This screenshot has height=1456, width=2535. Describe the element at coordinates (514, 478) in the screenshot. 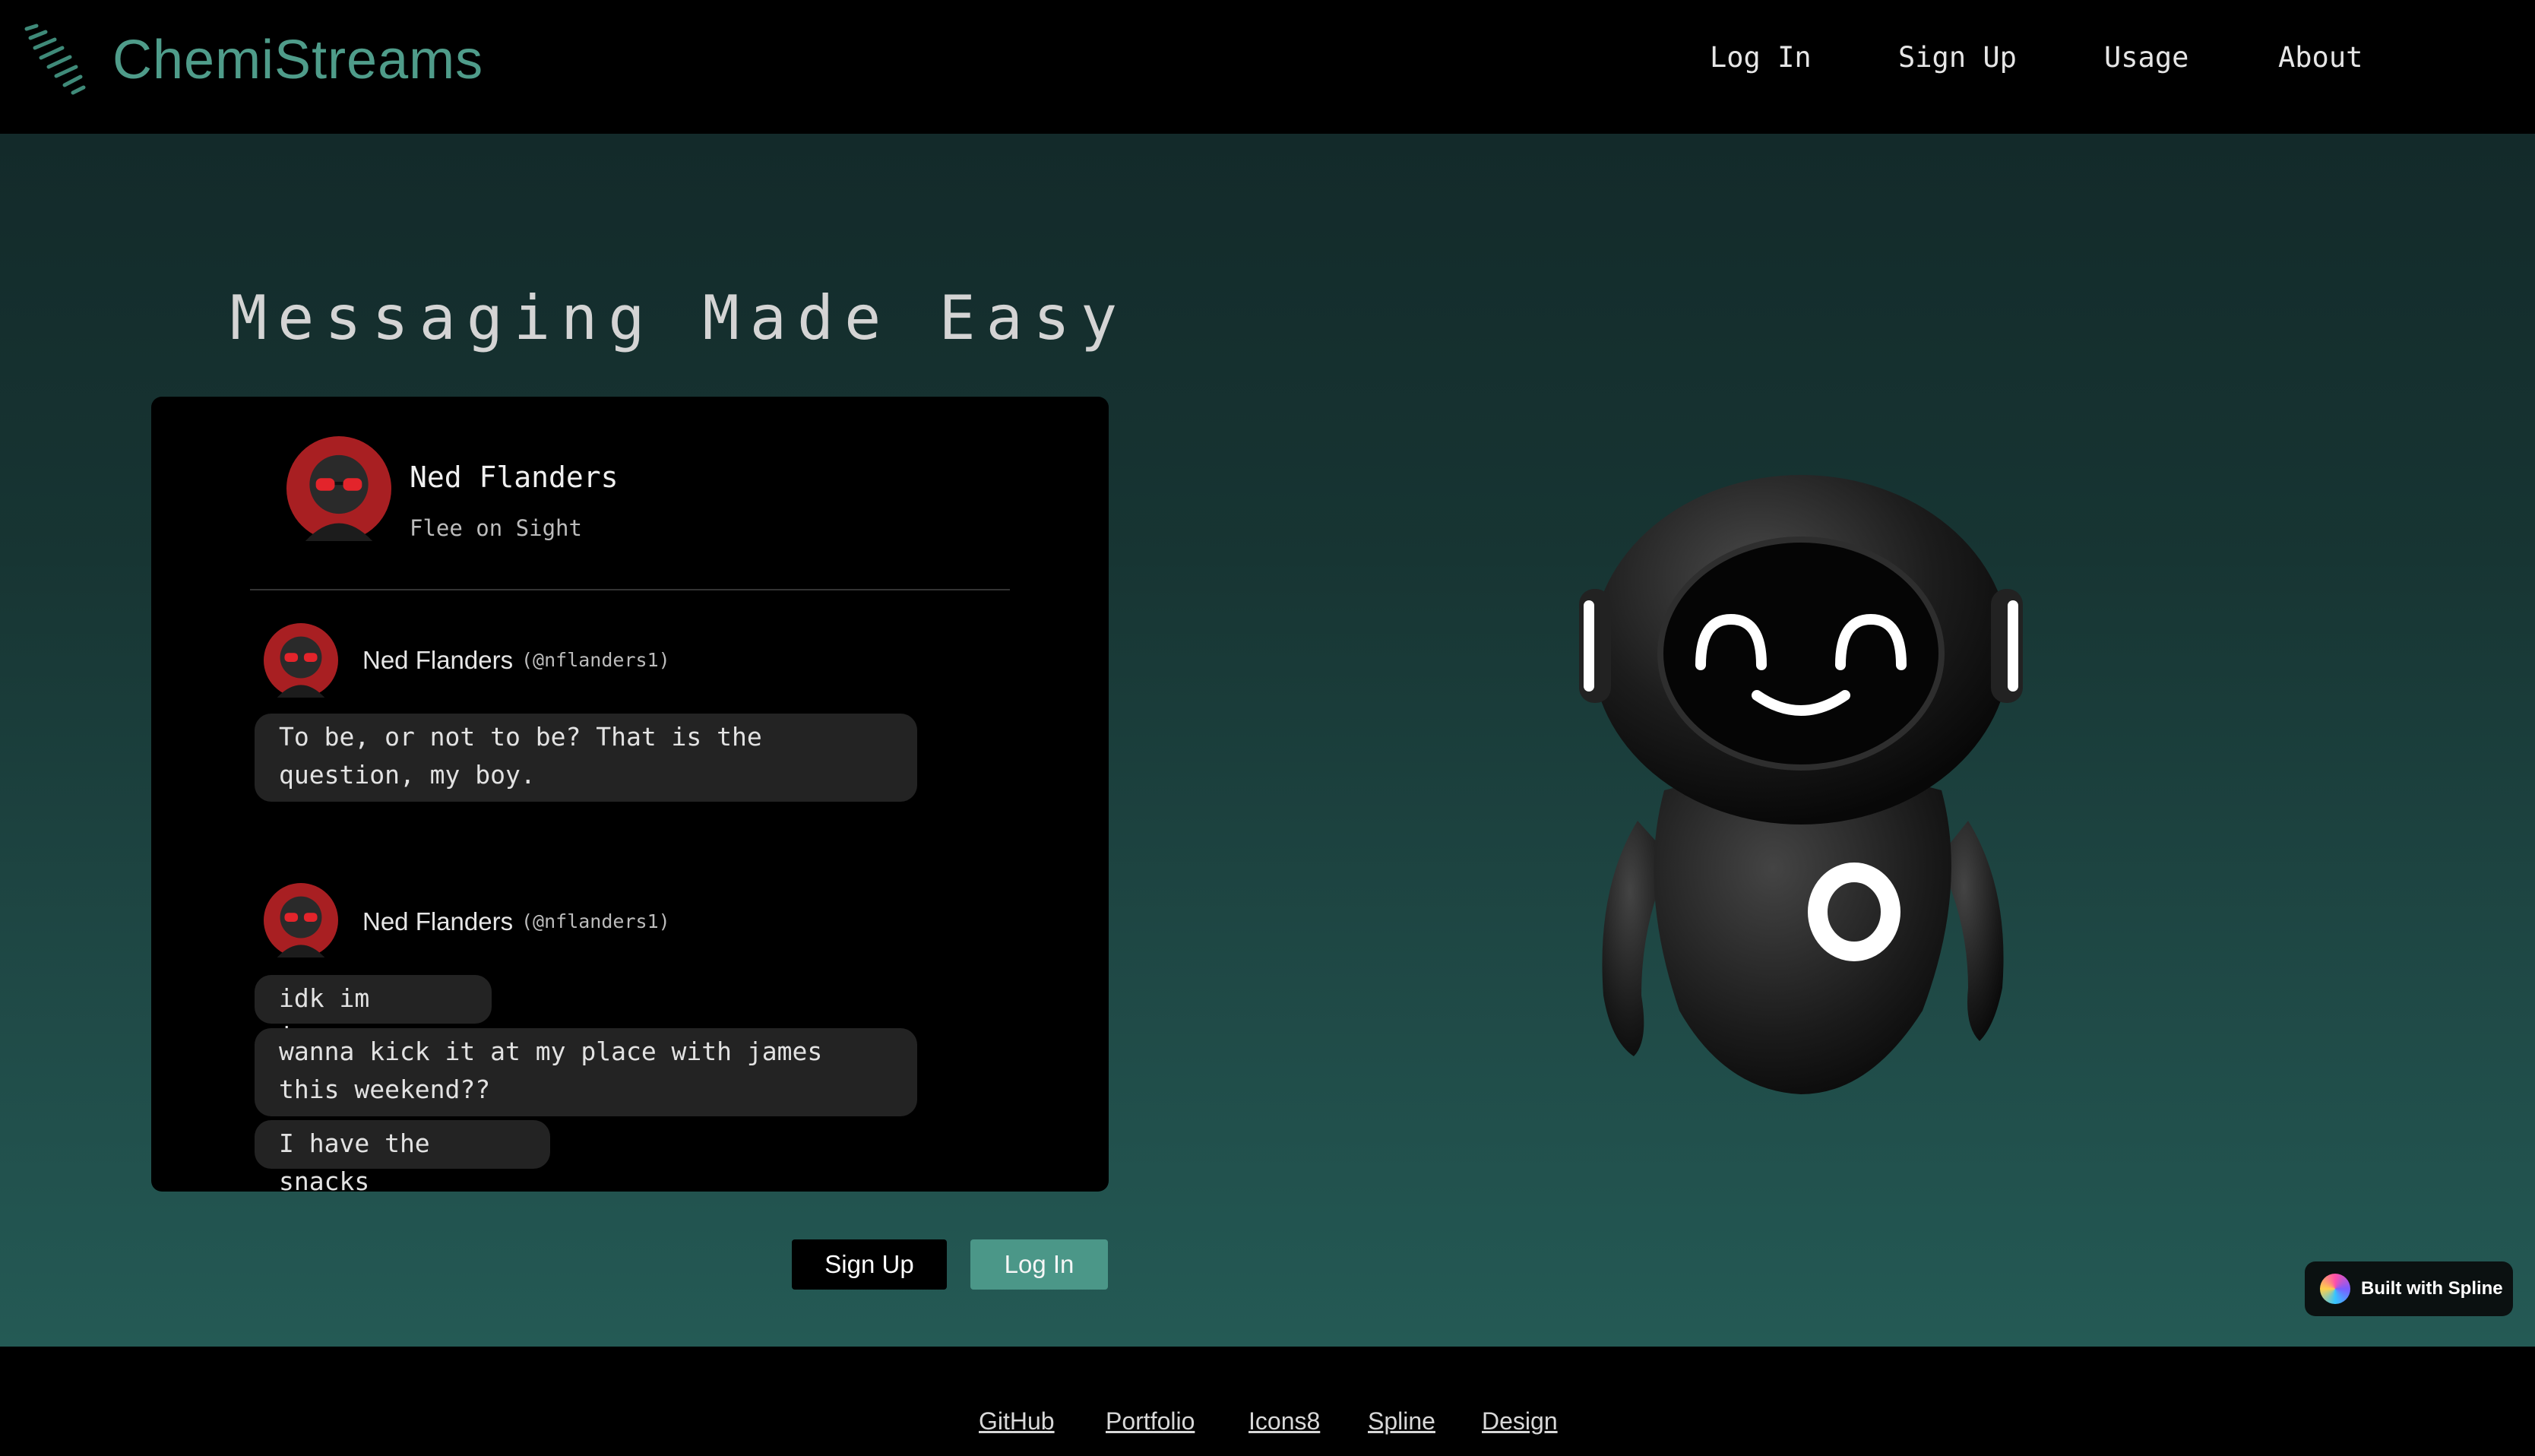

I see `profile-name: Ned Flanders` at that location.